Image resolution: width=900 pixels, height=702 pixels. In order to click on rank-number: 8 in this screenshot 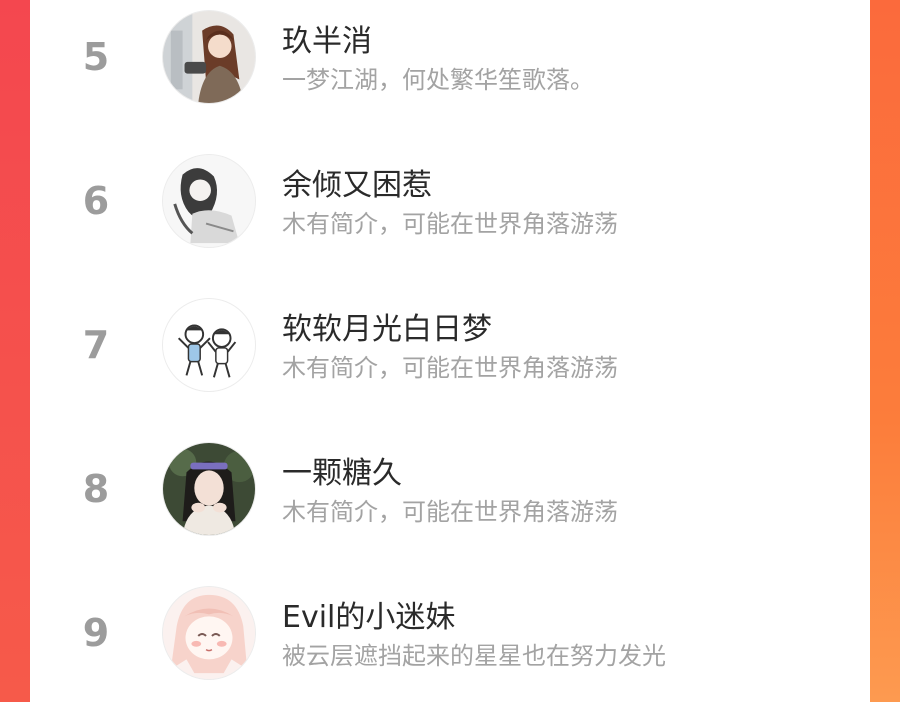, I will do `click(96, 489)`.